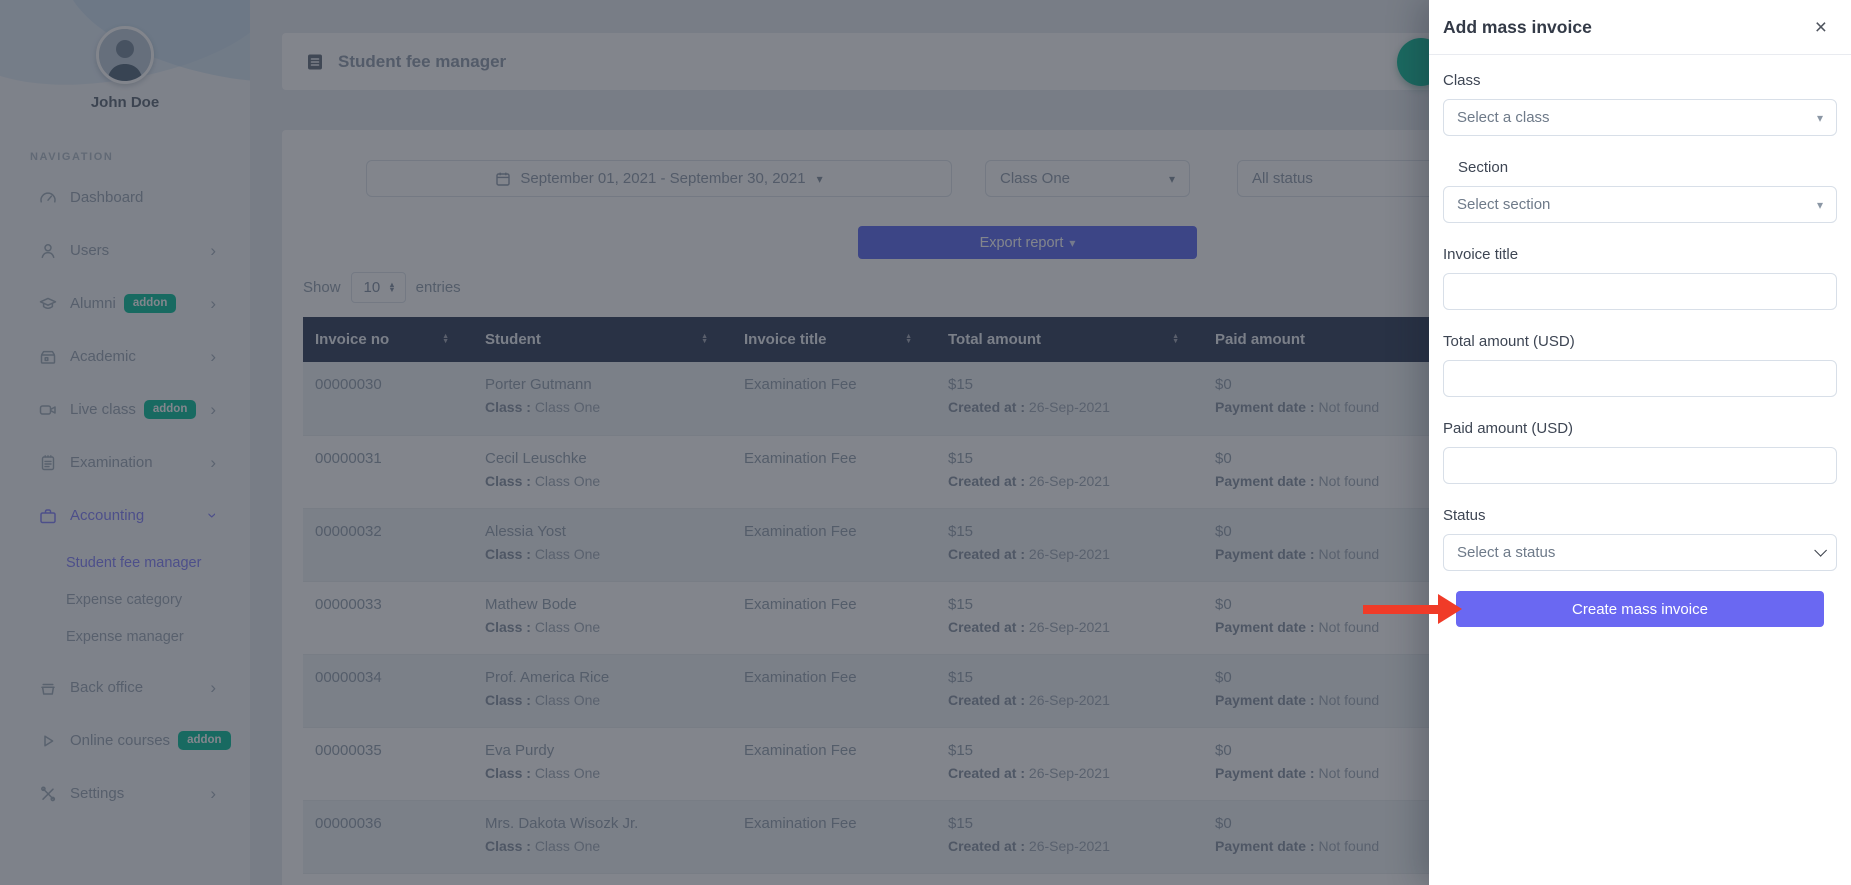 The height and width of the screenshot is (885, 1851). I want to click on invoice-title-input, so click(1640, 291).